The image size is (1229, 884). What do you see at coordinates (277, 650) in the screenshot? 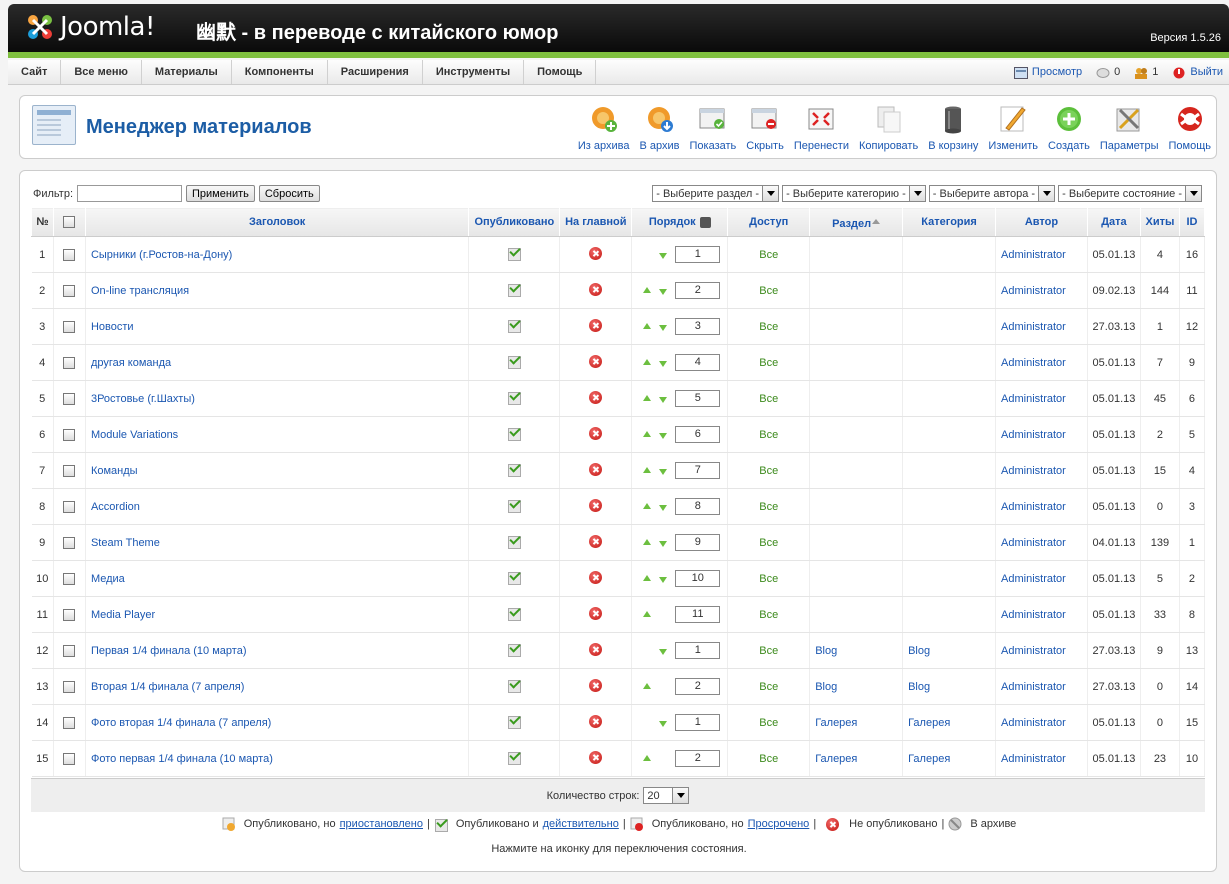
I see `article-title-link: Первая 1/4 финала (10 марта)` at bounding box center [277, 650].